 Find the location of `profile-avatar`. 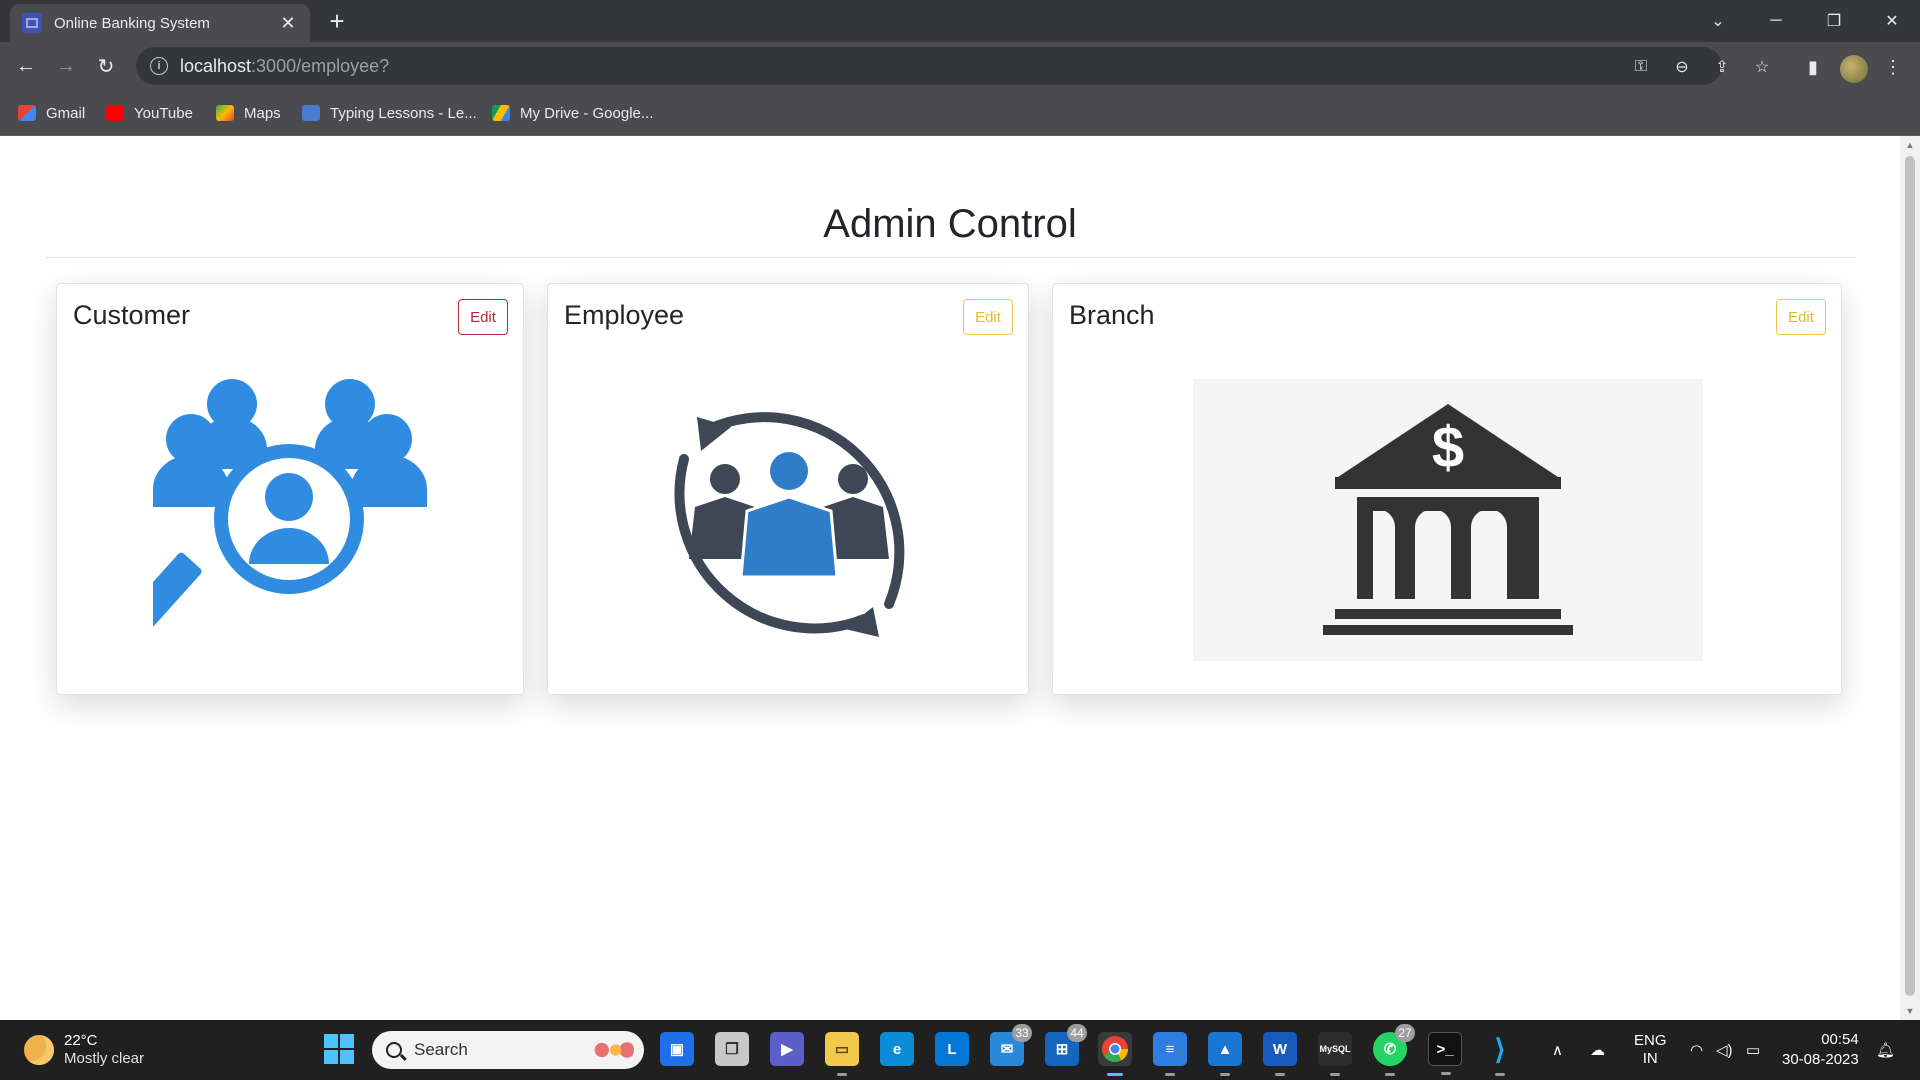

profile-avatar is located at coordinates (1854, 69).